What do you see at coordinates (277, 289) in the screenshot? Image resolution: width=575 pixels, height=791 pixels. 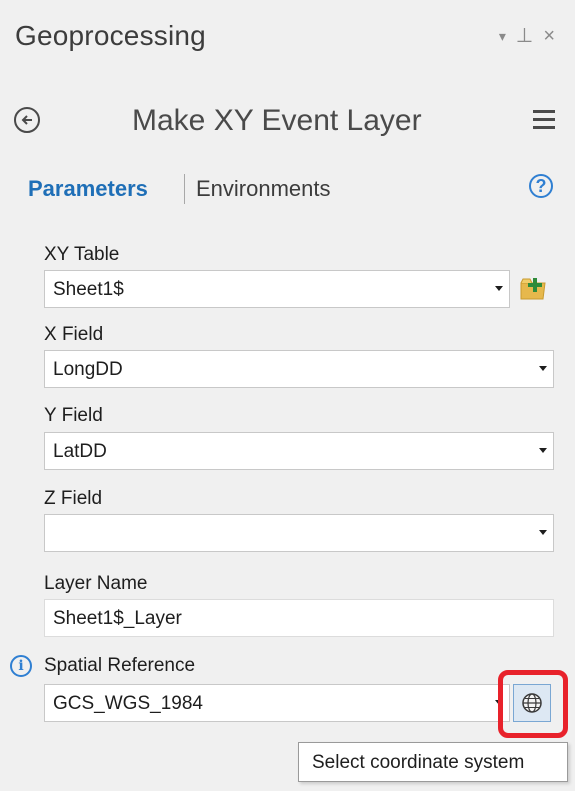 I see `xy-table-combobox: Sheet1$` at bounding box center [277, 289].